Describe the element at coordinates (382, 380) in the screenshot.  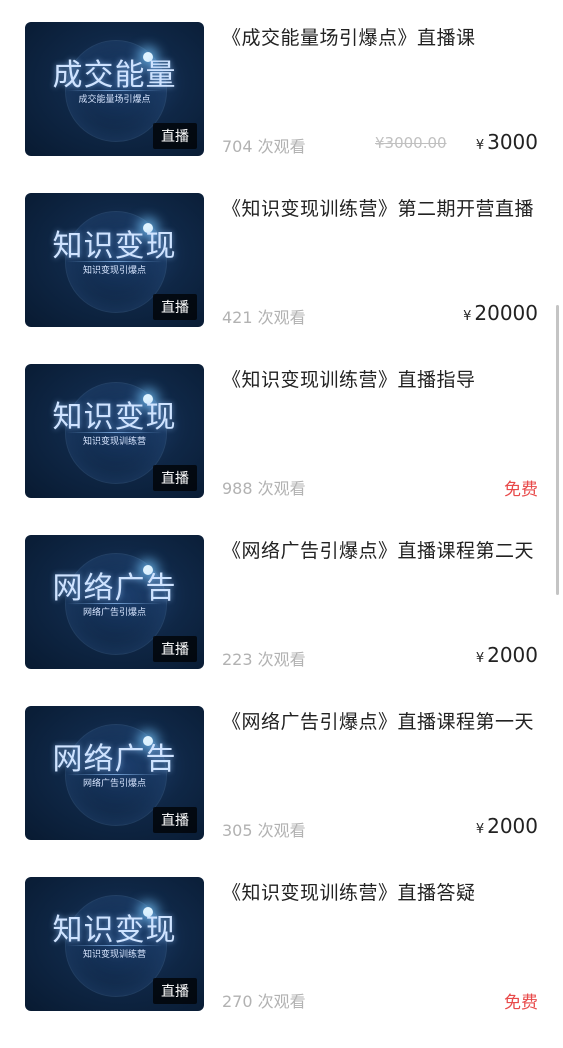
I see `course-title: 《知识变现训练营》直播指导` at that location.